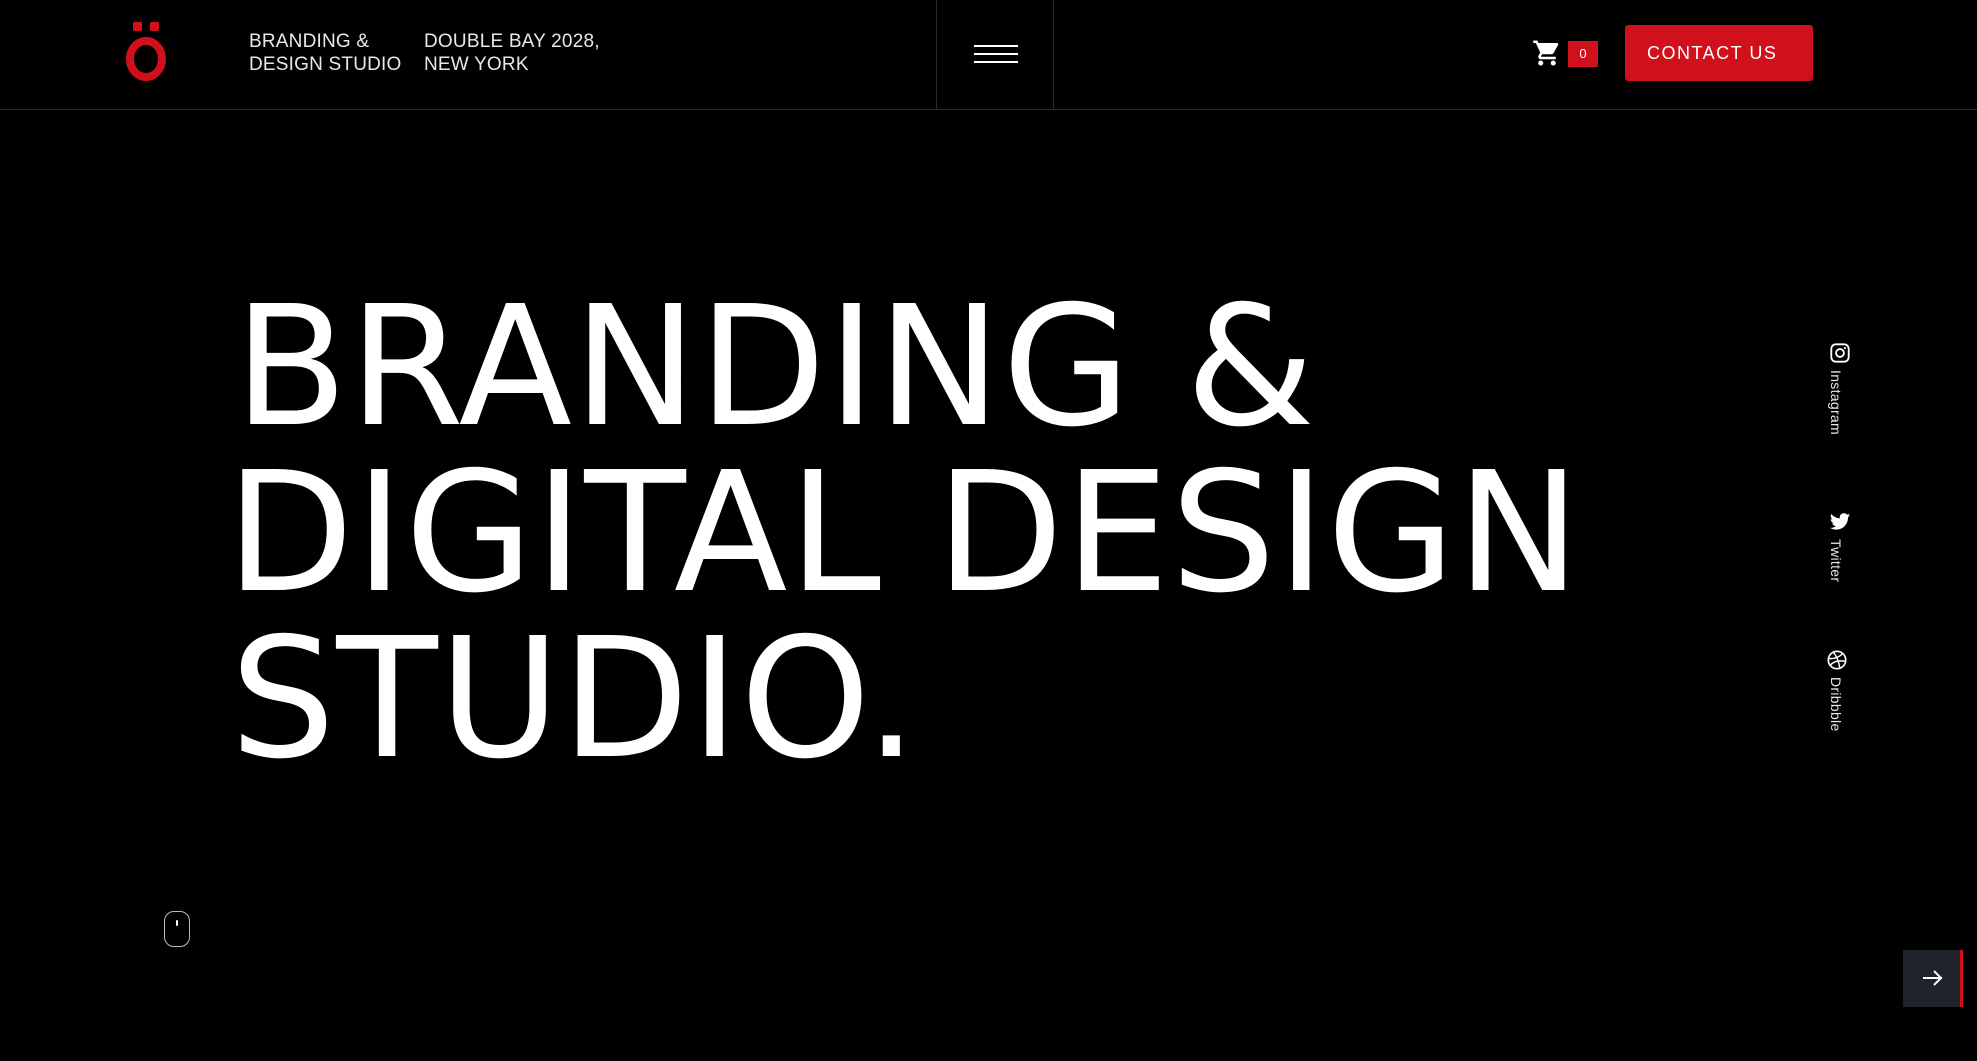  Describe the element at coordinates (1583, 54) in the screenshot. I see `cart-count-badge: 0` at that location.